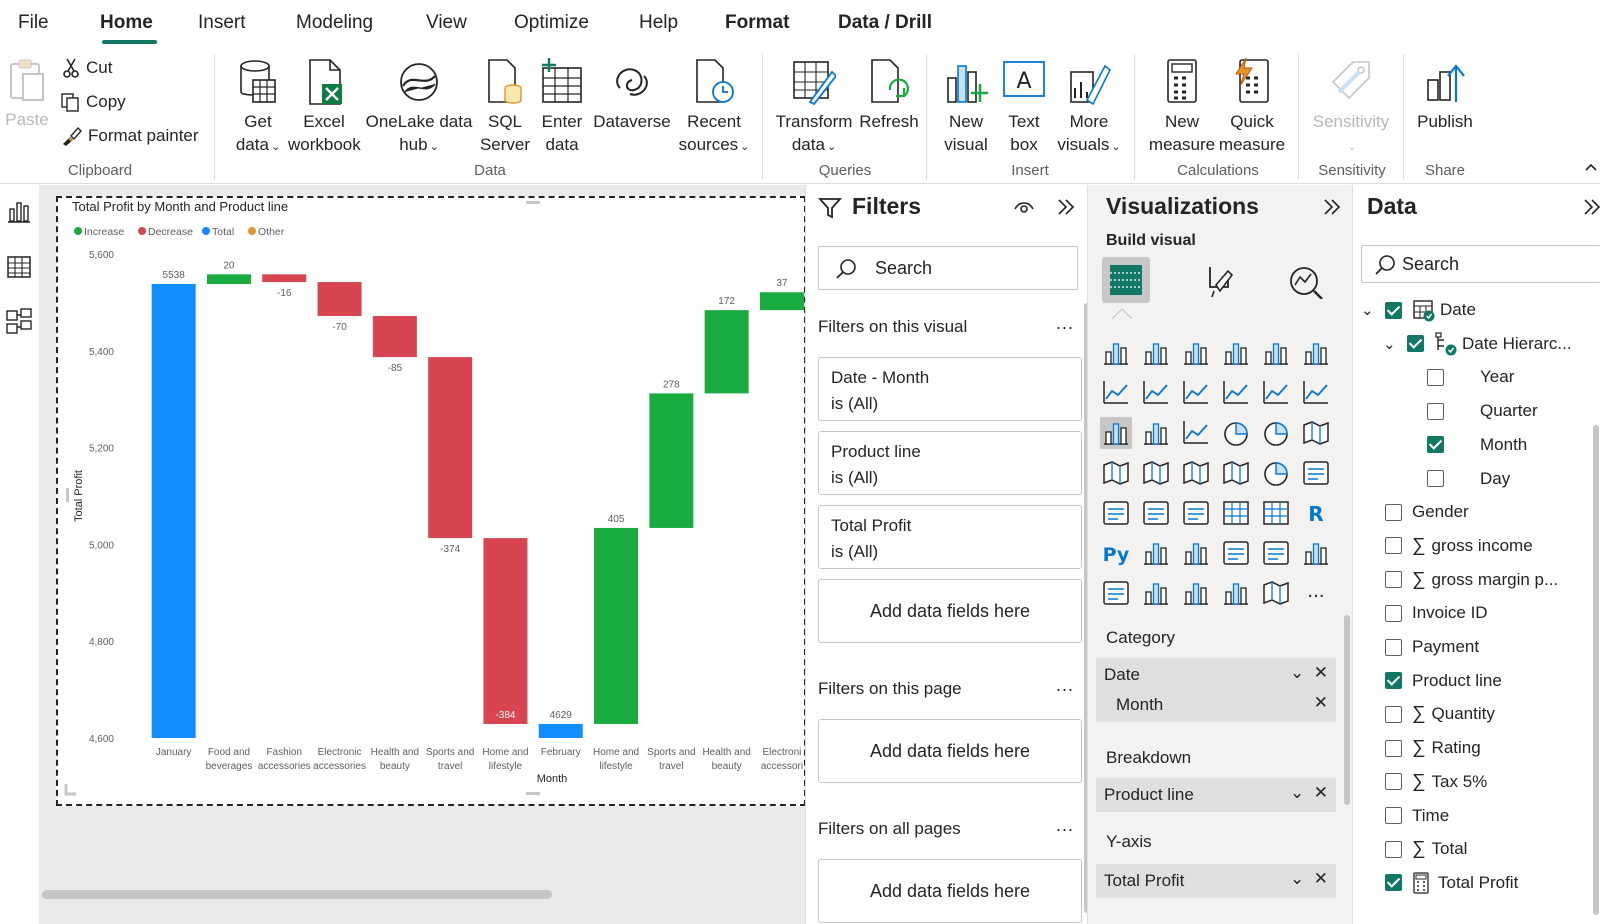 The height and width of the screenshot is (924, 1600). I want to click on breakdown-field: Product line ⌄ ✕, so click(1216, 795).